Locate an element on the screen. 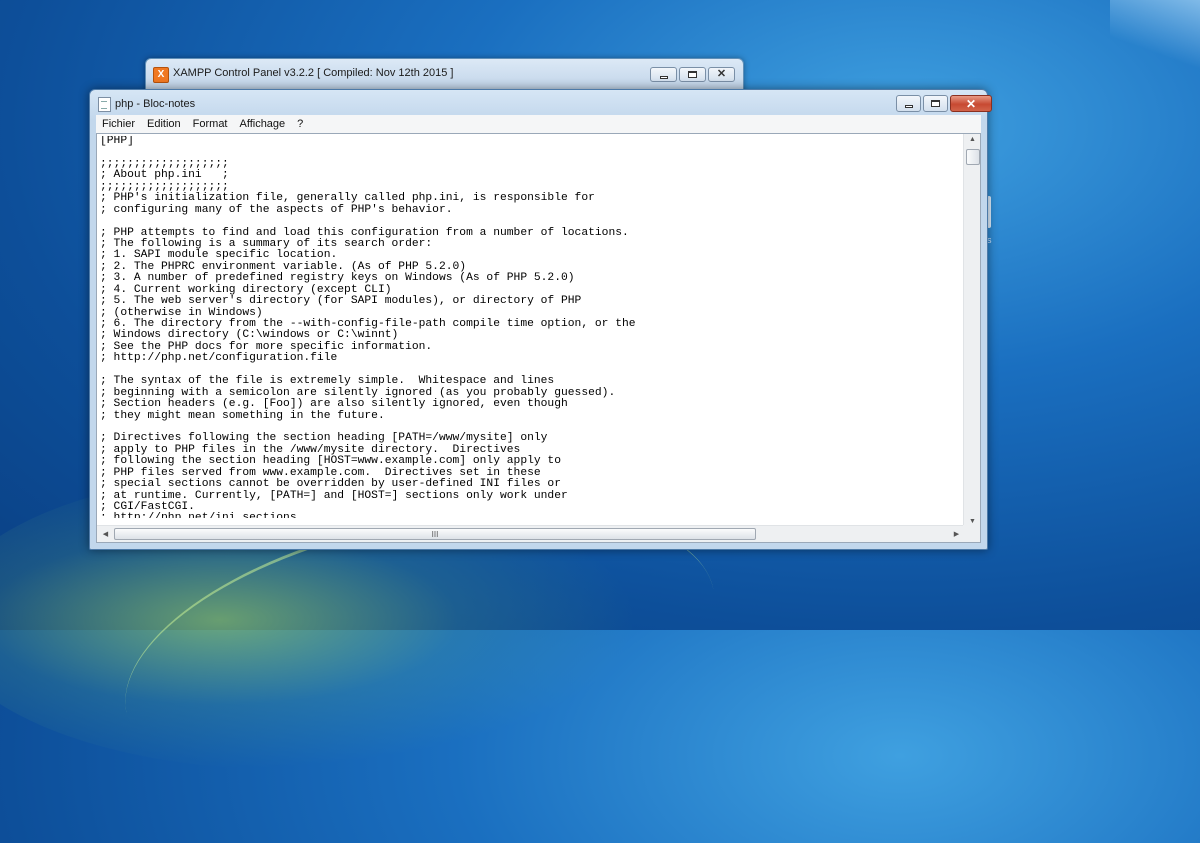 This screenshot has height=843, width=1200. editor-line: ; About php.ini ; is located at coordinates (164, 175).